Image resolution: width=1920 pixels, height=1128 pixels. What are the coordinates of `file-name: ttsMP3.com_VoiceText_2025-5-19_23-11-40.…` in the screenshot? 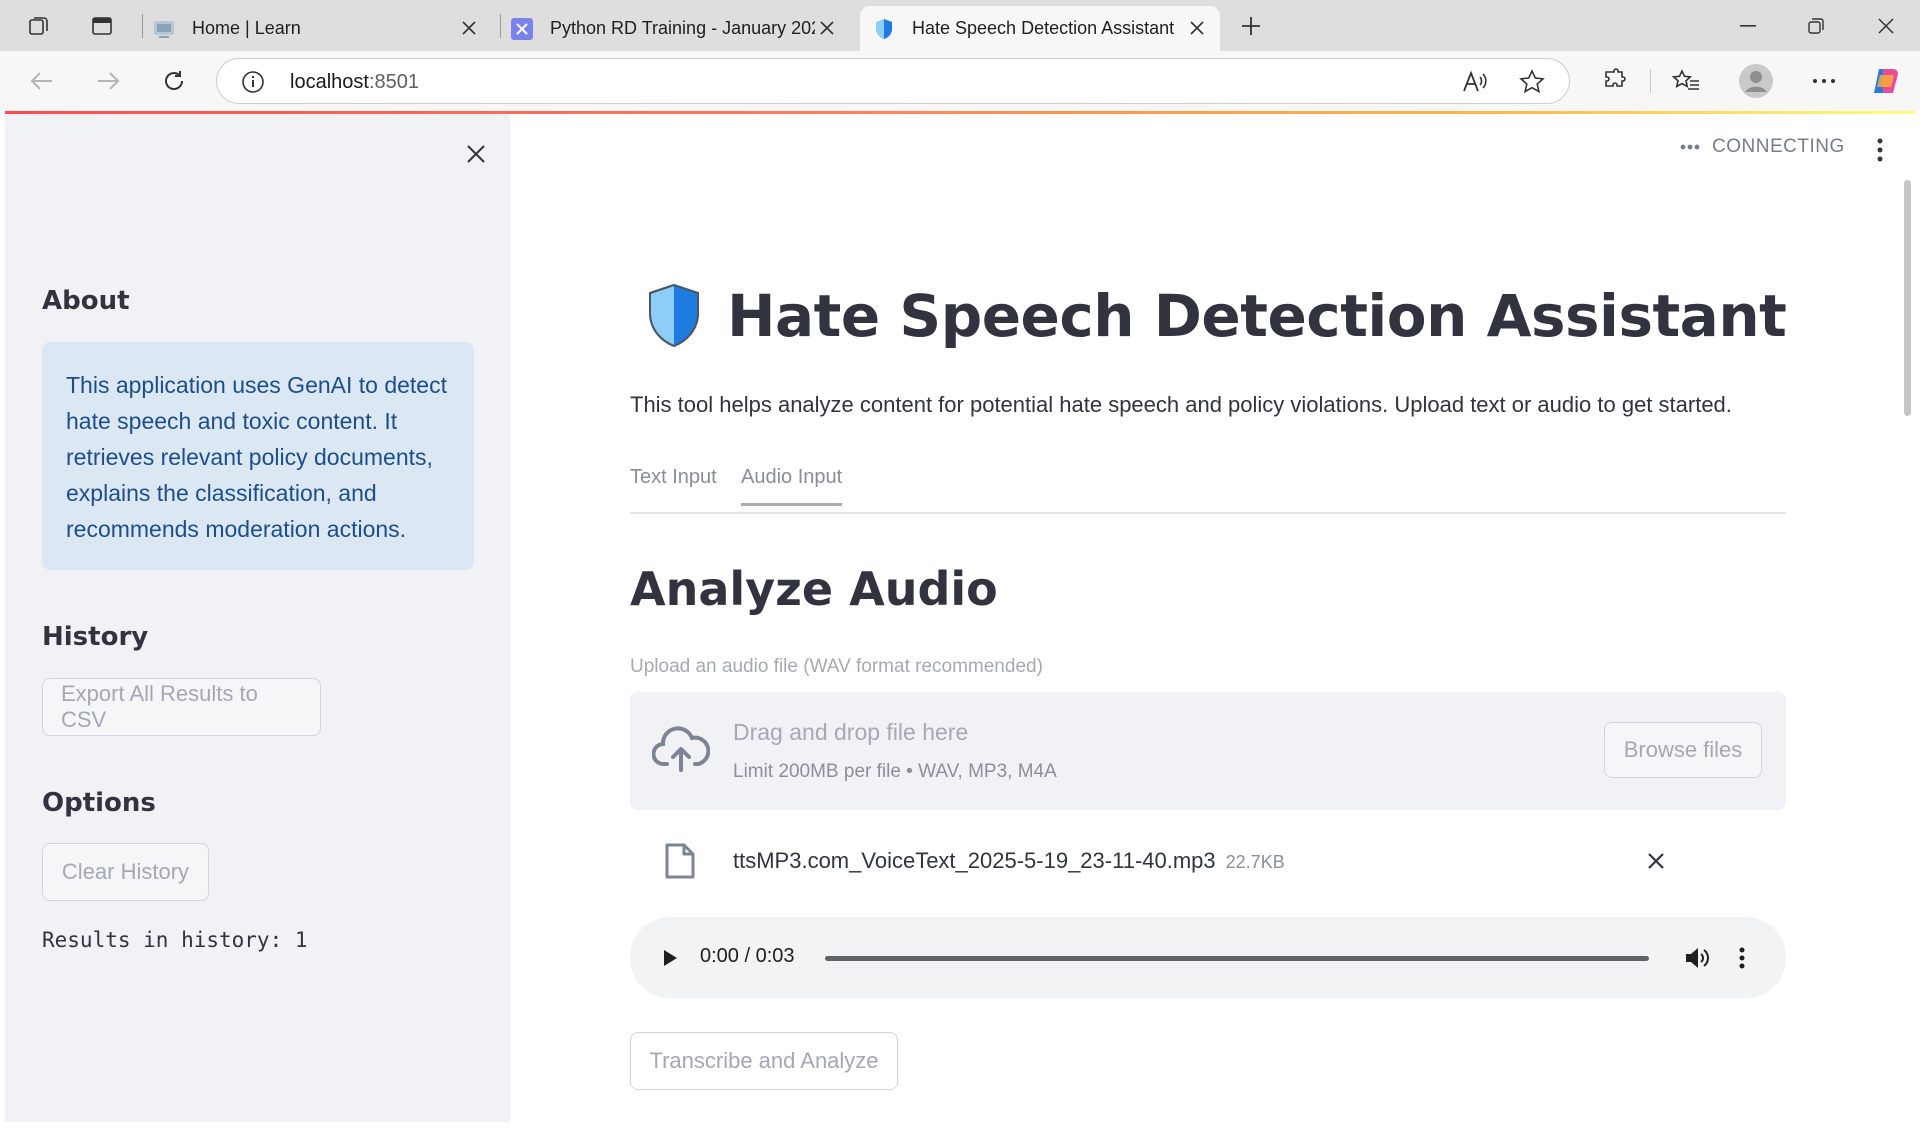 It's located at (1009, 861).